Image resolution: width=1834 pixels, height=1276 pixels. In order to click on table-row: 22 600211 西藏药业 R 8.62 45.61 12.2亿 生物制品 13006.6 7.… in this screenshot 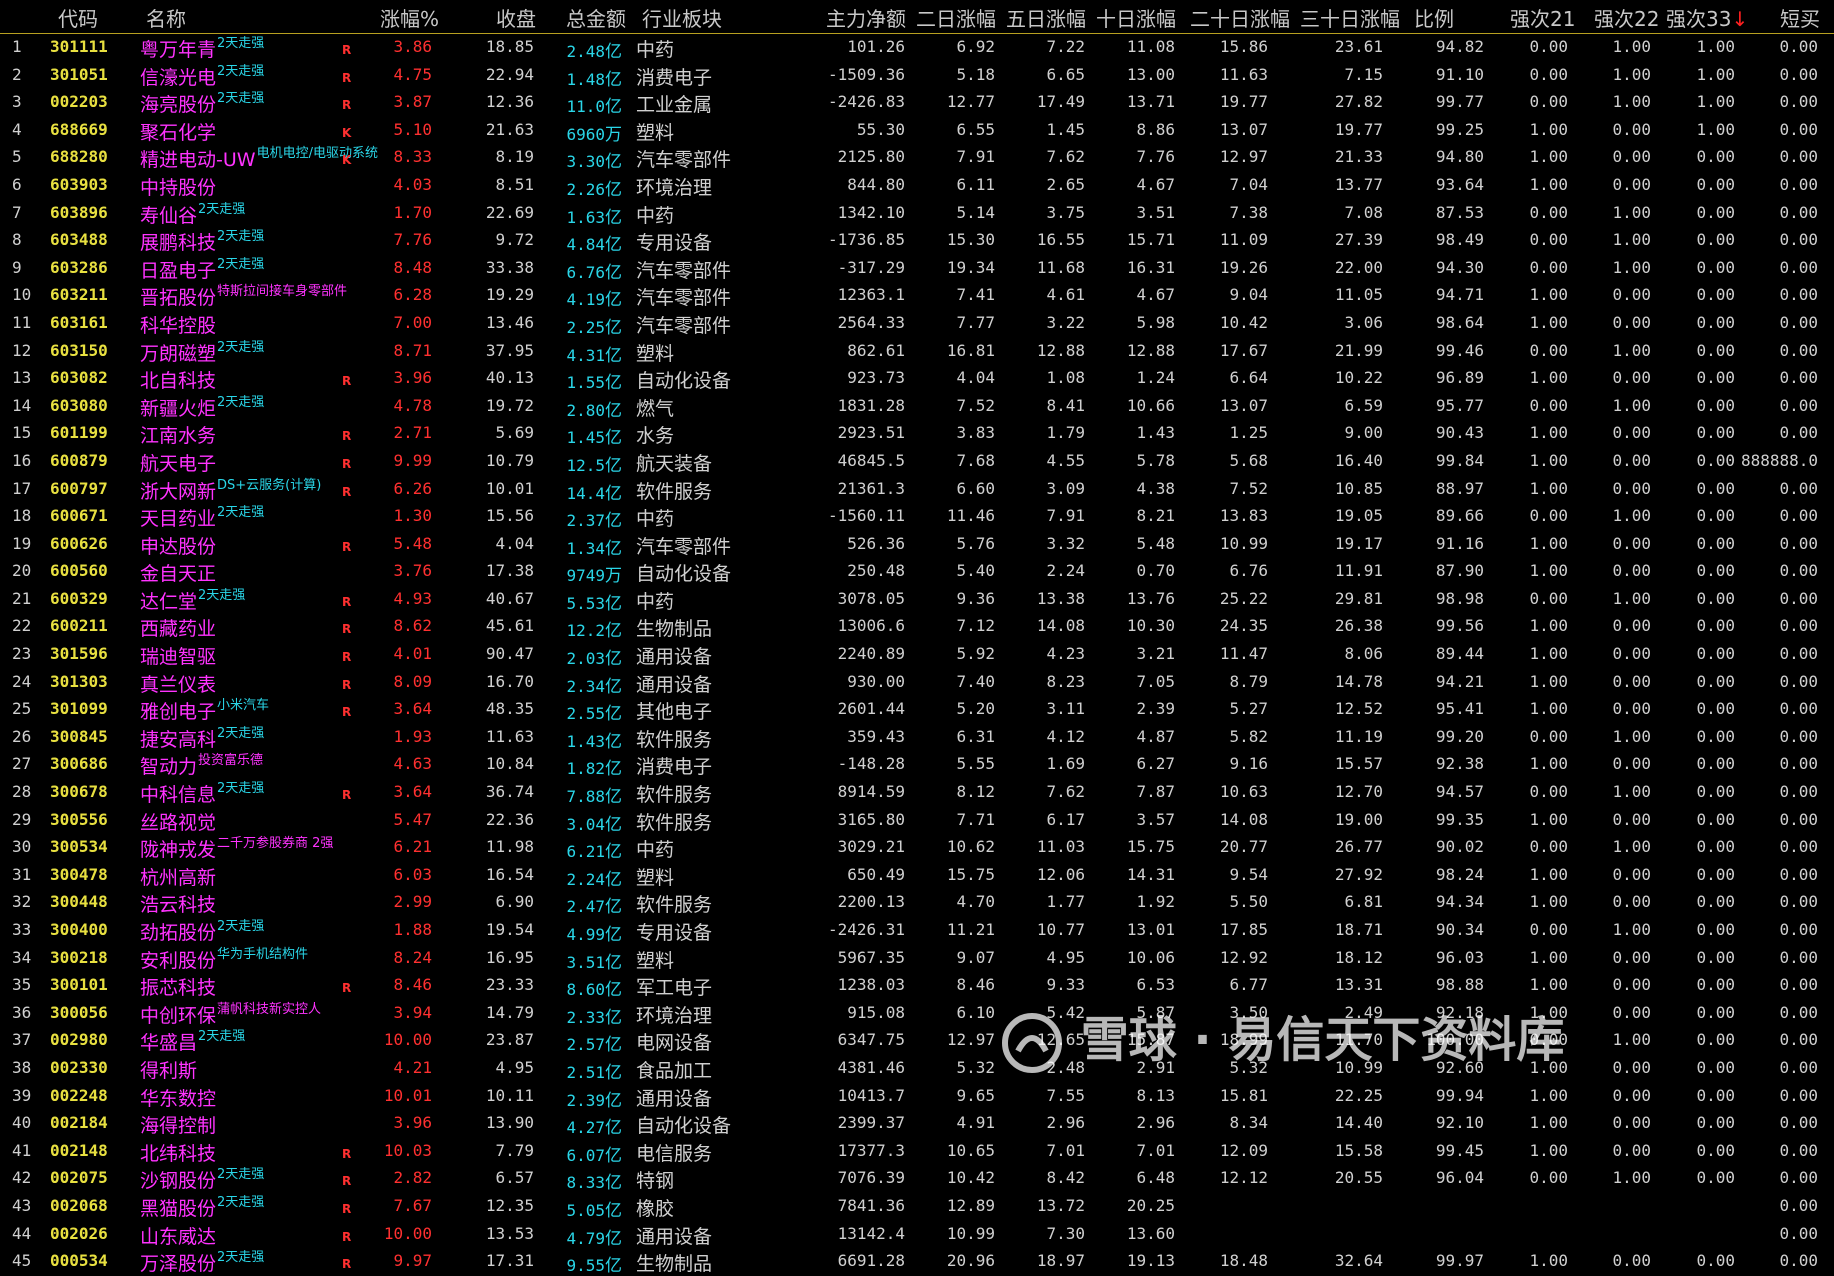, I will do `click(917, 627)`.